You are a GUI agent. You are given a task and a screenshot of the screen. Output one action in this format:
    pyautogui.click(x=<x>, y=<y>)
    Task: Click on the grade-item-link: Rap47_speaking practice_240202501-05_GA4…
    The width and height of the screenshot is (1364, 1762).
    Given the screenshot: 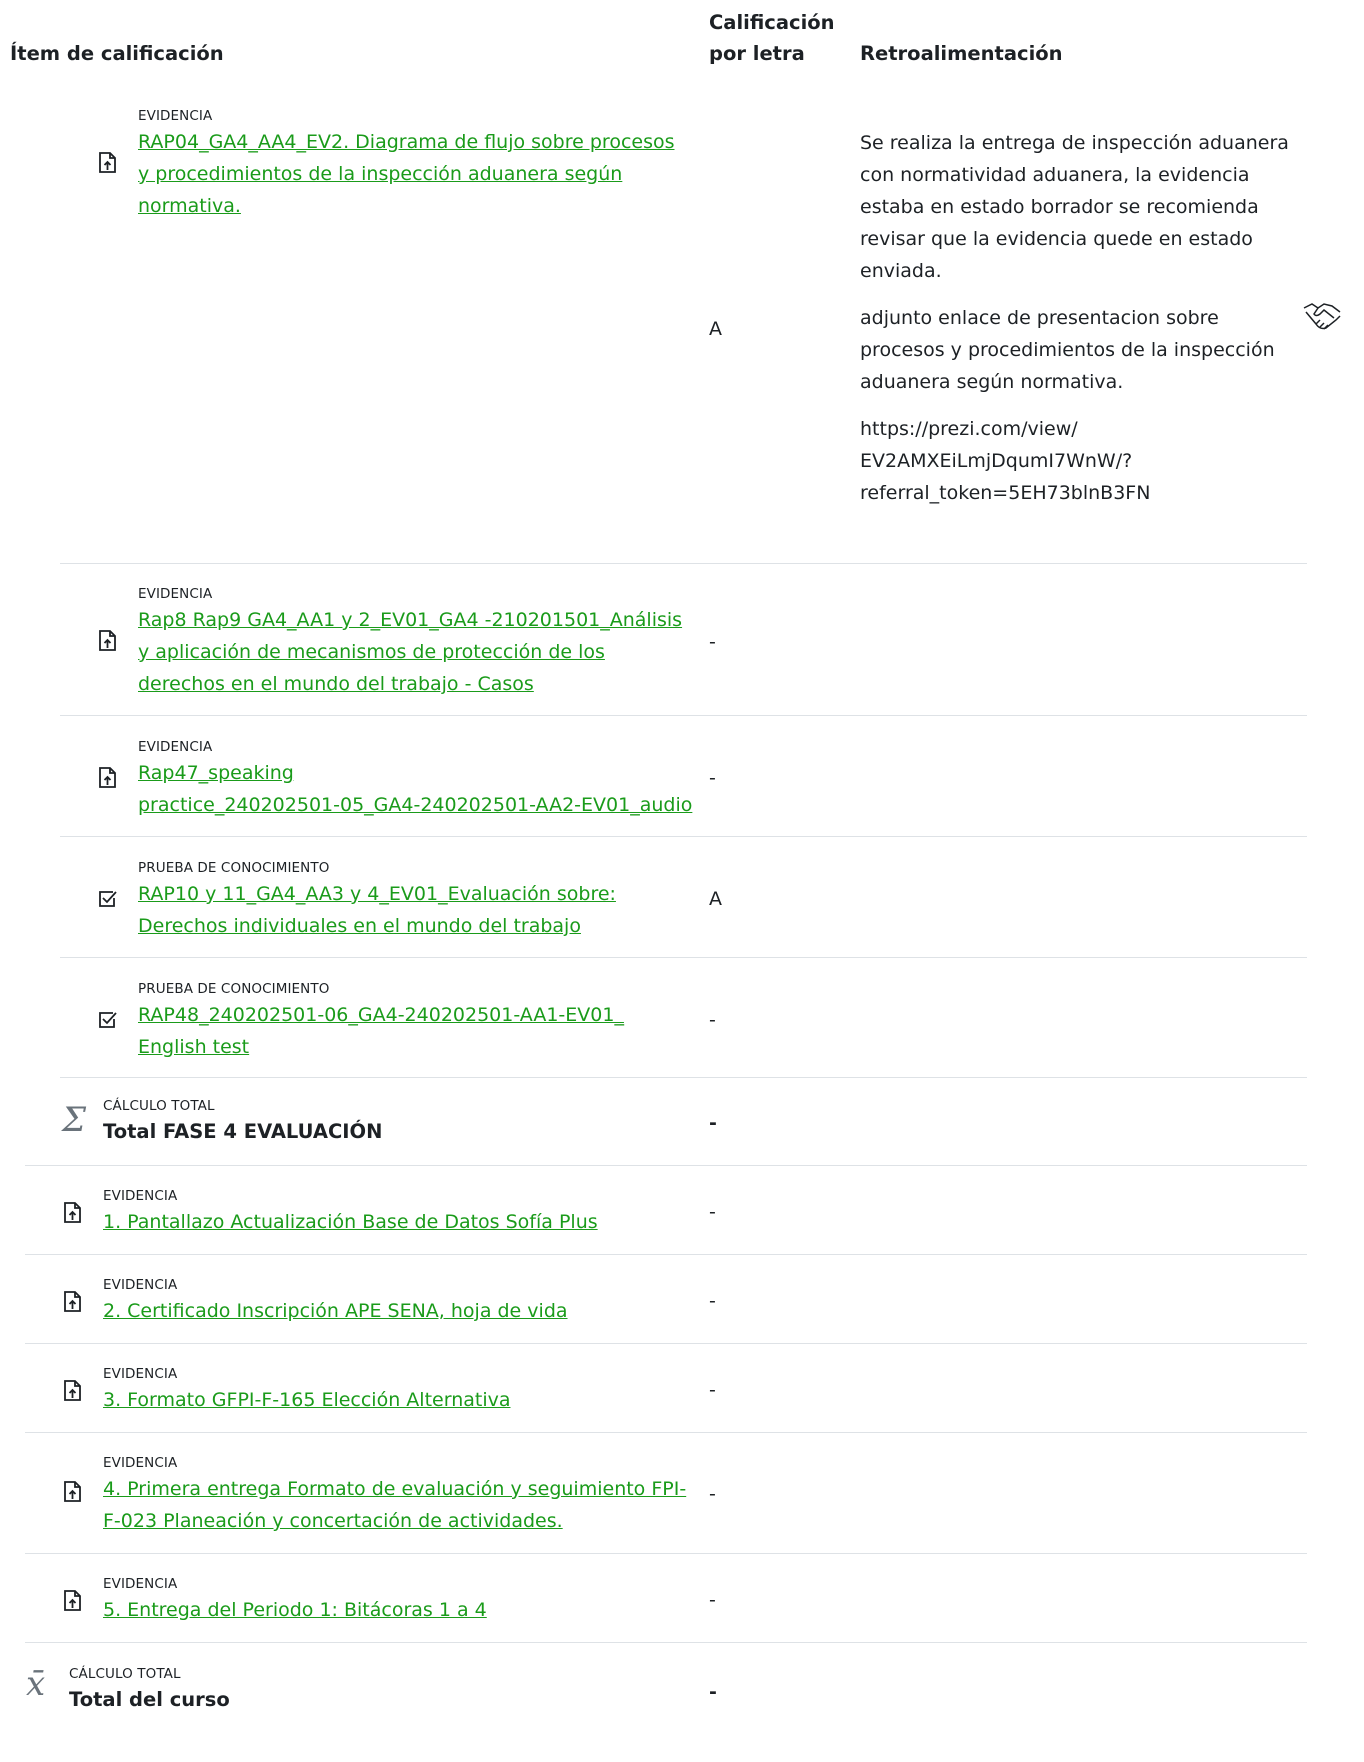 What is the action you would take?
    pyautogui.click(x=415, y=789)
    